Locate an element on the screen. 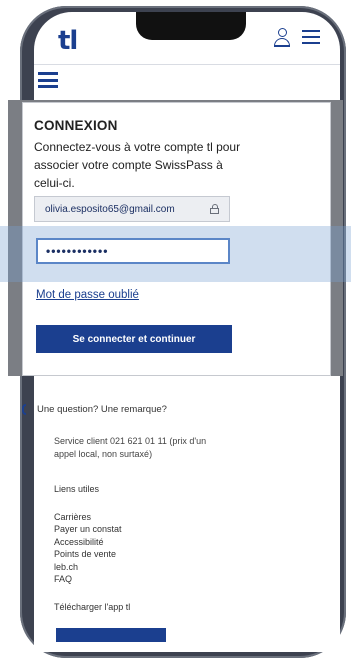  email-value: olivia.esposito65@gmail.com is located at coordinates (110, 209).